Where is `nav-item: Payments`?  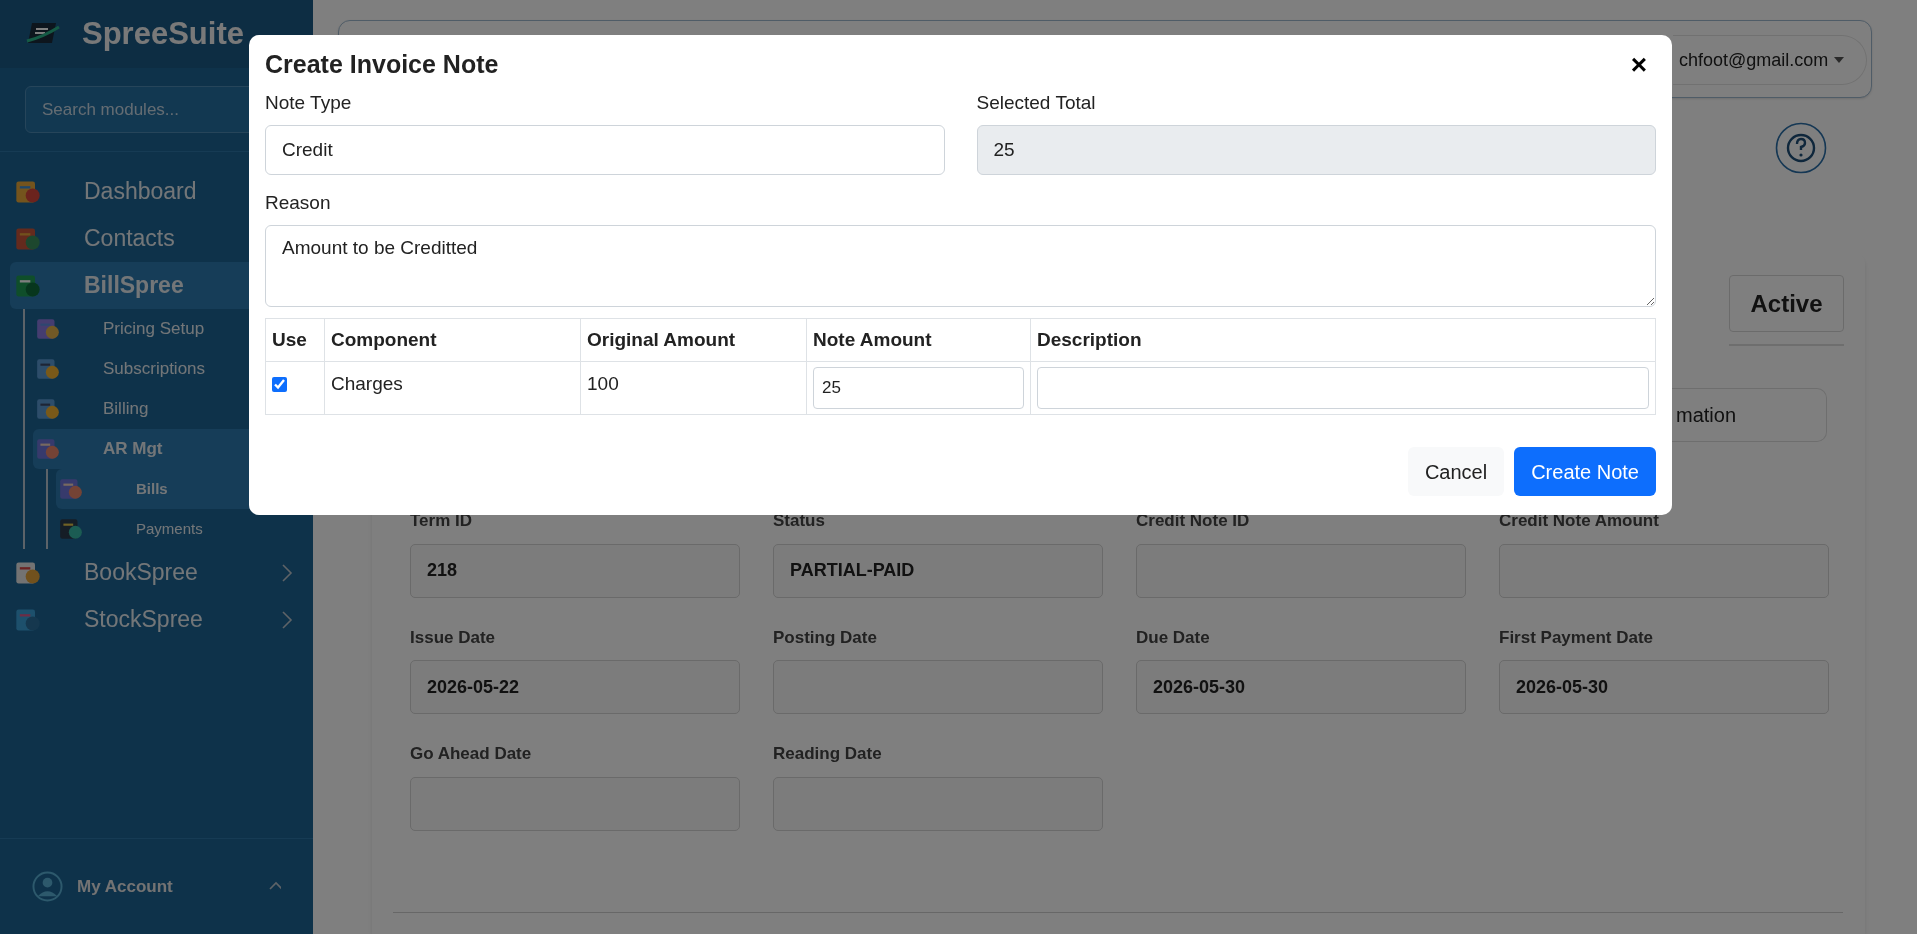
nav-item: Payments is located at coordinates (179, 529).